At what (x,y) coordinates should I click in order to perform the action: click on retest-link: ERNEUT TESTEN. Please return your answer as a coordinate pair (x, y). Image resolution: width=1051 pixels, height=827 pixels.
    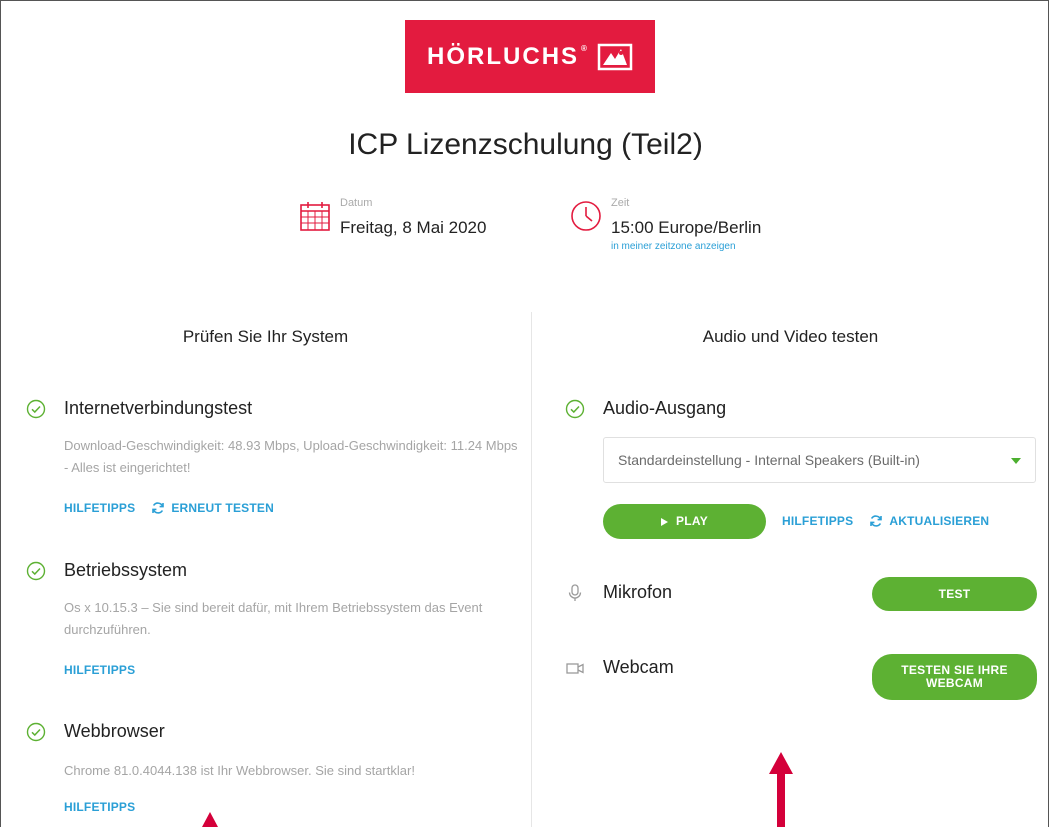
    Looking at the image, I should click on (212, 508).